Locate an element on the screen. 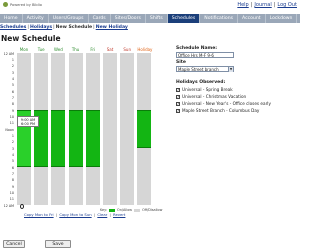 This screenshot has width=320, height=251. brand-text: Powered by Biblio is located at coordinates (26, 4).